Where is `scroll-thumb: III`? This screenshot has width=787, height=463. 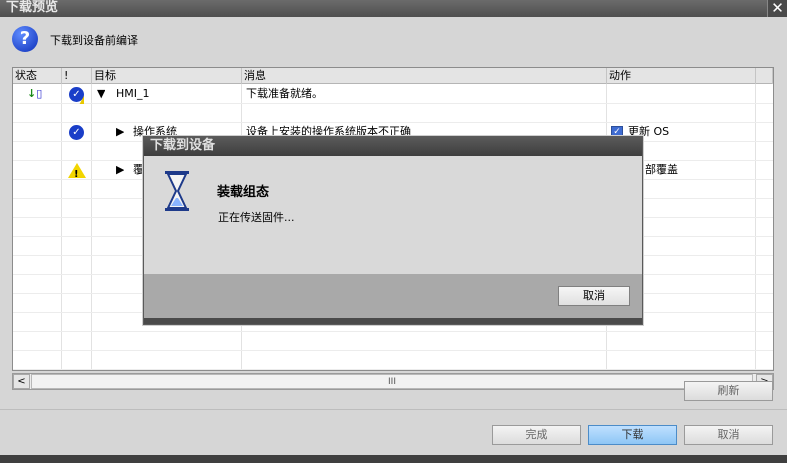
scroll-thumb: III is located at coordinates (392, 381).